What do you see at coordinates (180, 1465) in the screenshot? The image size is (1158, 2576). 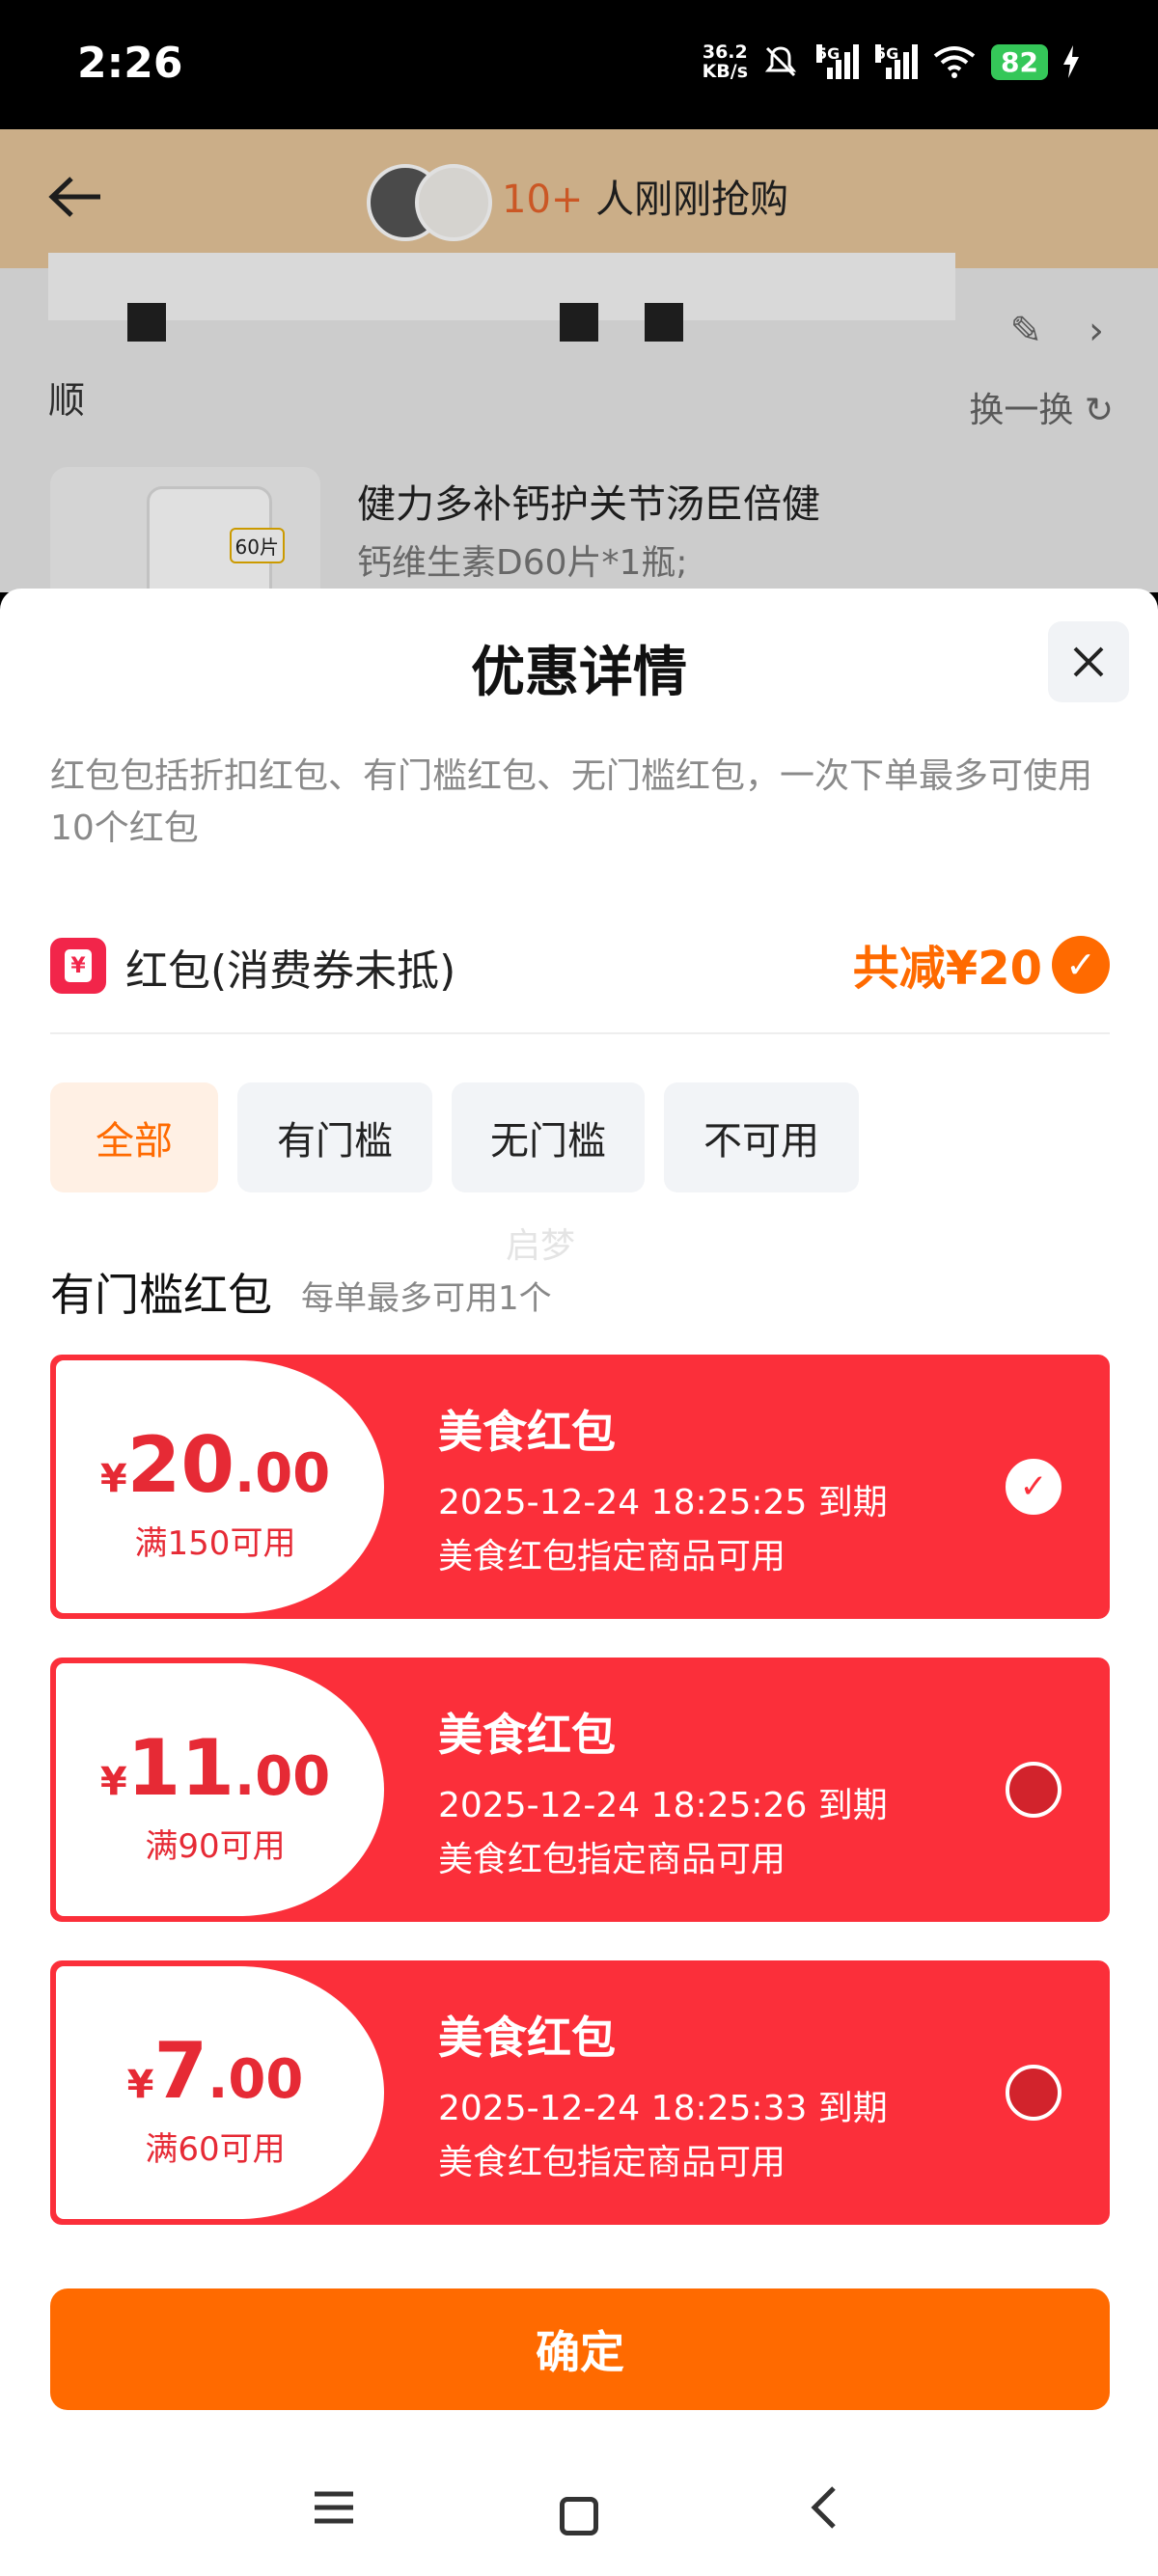 I see `coupon-amount-int: 20` at bounding box center [180, 1465].